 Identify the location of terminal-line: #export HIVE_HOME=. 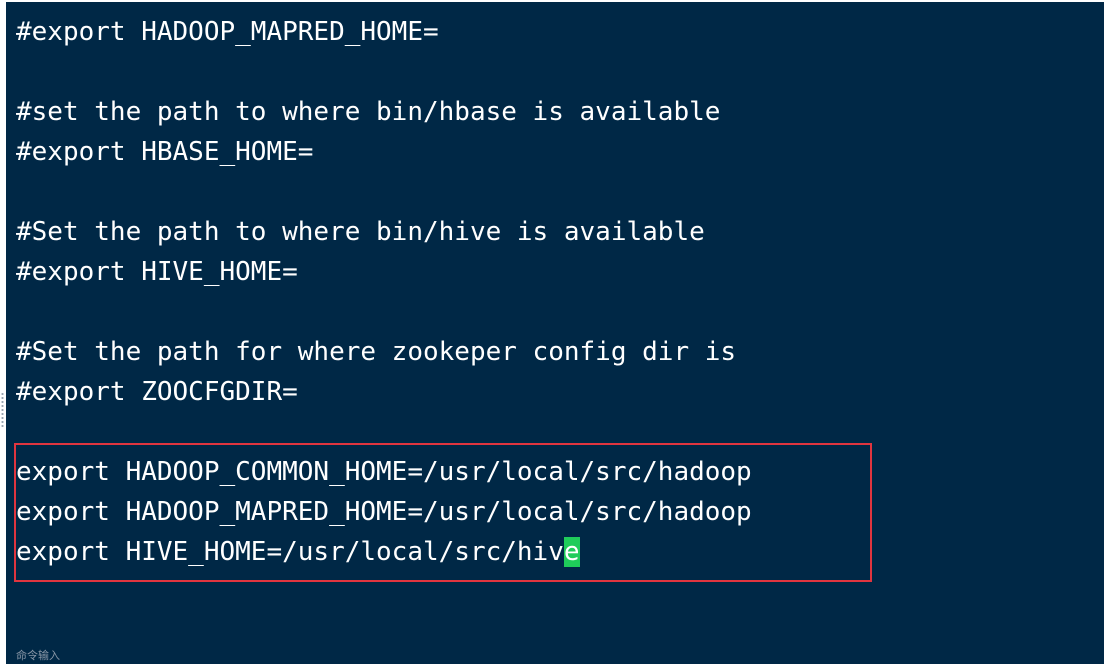
(157, 272).